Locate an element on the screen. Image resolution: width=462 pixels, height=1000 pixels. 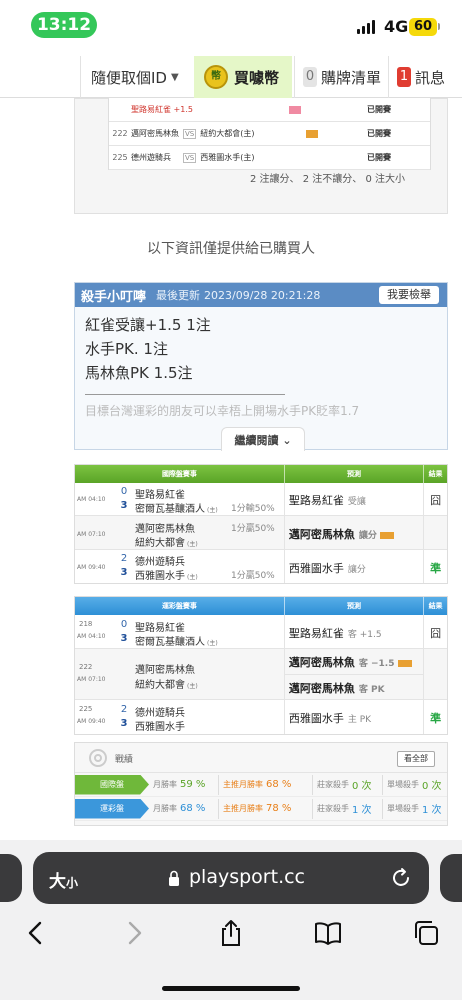
address-bar: 大小 playsport.cc is located at coordinates (231, 878).